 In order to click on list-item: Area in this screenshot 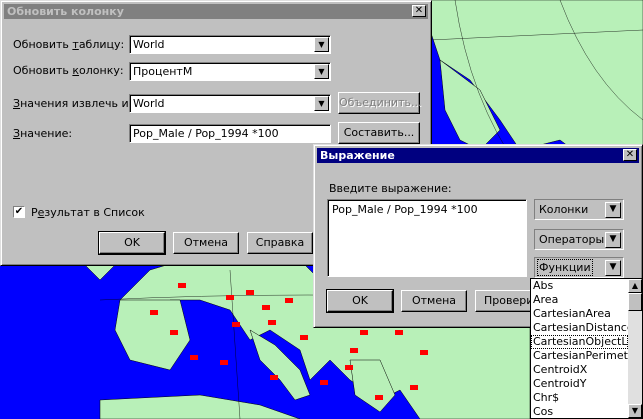, I will do `click(579, 300)`.